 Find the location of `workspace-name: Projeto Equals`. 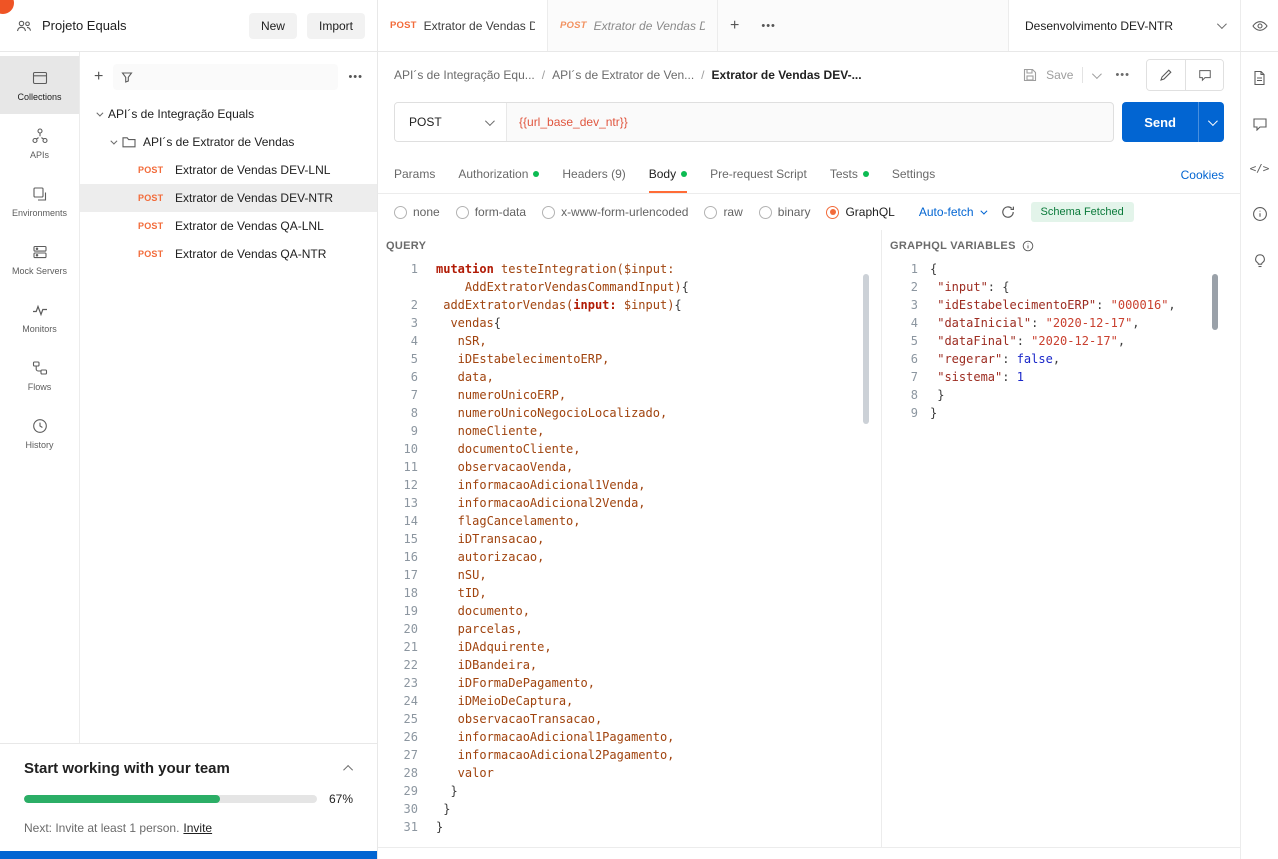

workspace-name: Projeto Equals is located at coordinates (84, 25).